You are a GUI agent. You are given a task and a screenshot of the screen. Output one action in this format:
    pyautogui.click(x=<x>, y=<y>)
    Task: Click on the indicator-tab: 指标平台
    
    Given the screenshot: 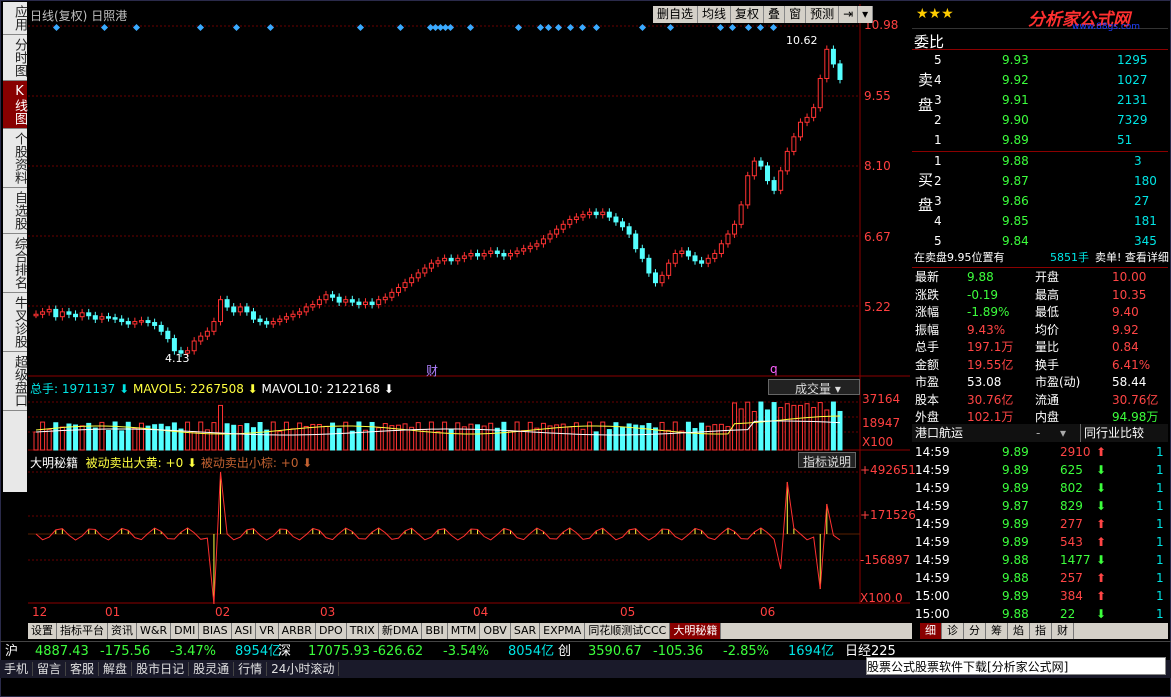 What is the action you would take?
    pyautogui.click(x=82, y=631)
    